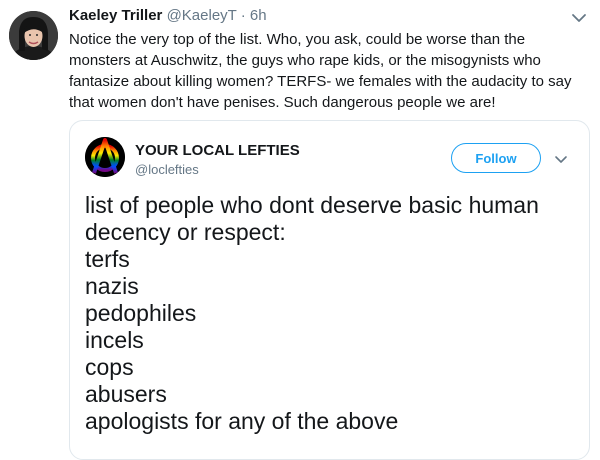 The width and height of the screenshot is (600, 460). I want to click on tweet-timestamp: 6h, so click(258, 15).